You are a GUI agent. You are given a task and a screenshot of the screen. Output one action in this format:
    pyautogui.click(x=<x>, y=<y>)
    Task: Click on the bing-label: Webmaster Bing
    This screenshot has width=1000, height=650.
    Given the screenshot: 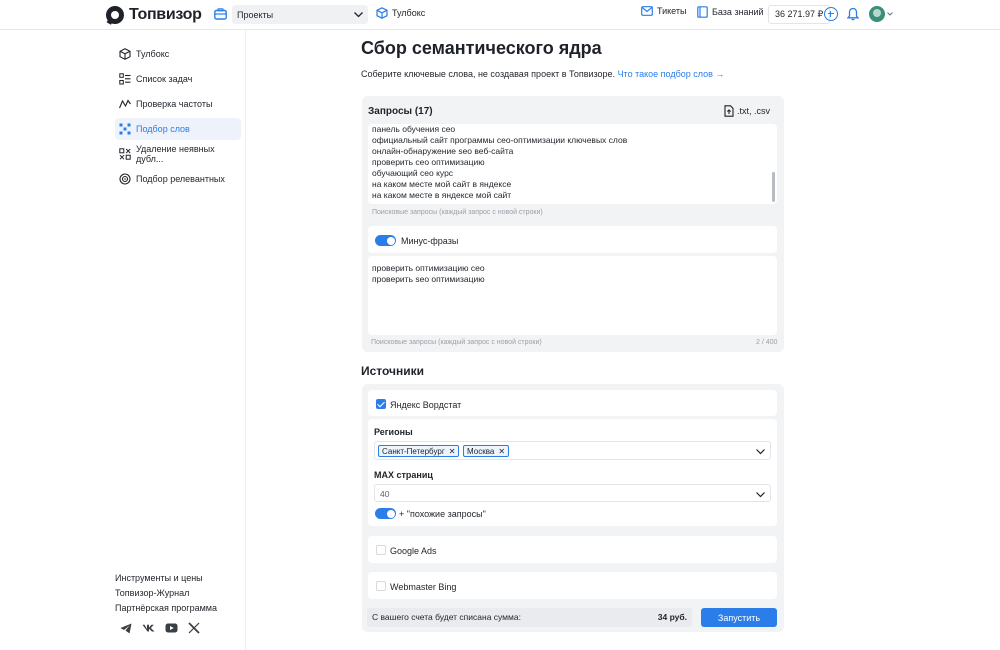 What is the action you would take?
    pyautogui.click(x=423, y=587)
    